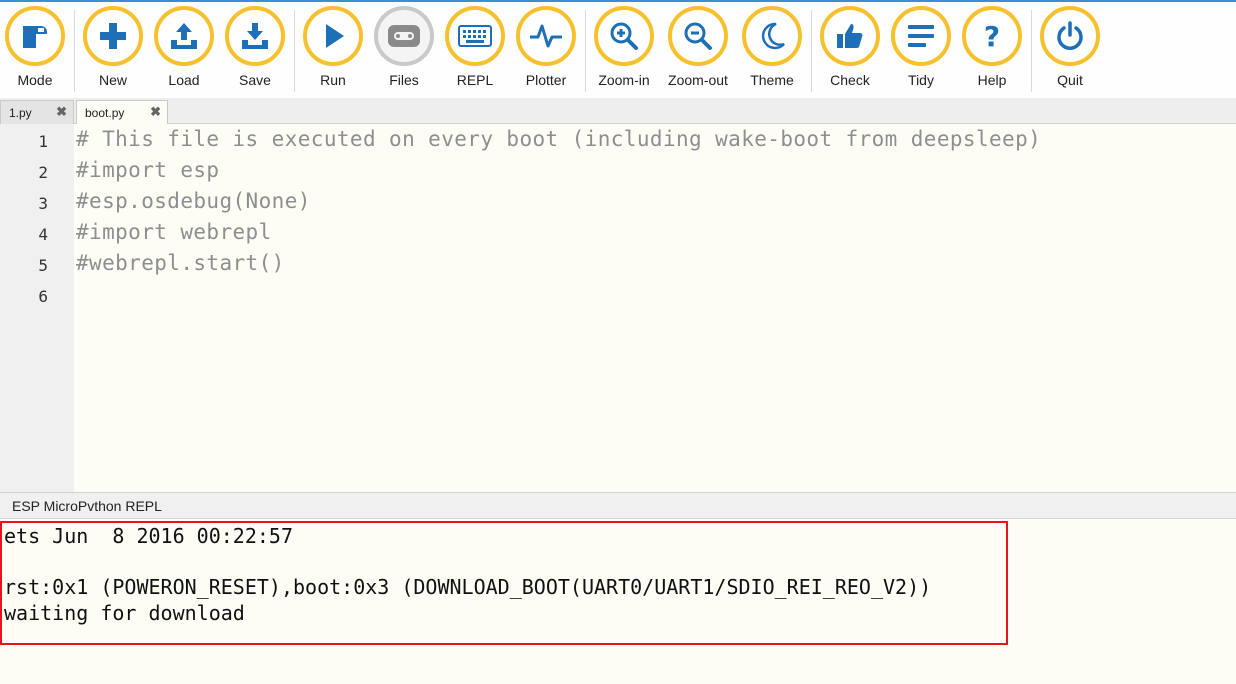 This screenshot has width=1236, height=684. I want to click on files-button: Files, so click(404, 47).